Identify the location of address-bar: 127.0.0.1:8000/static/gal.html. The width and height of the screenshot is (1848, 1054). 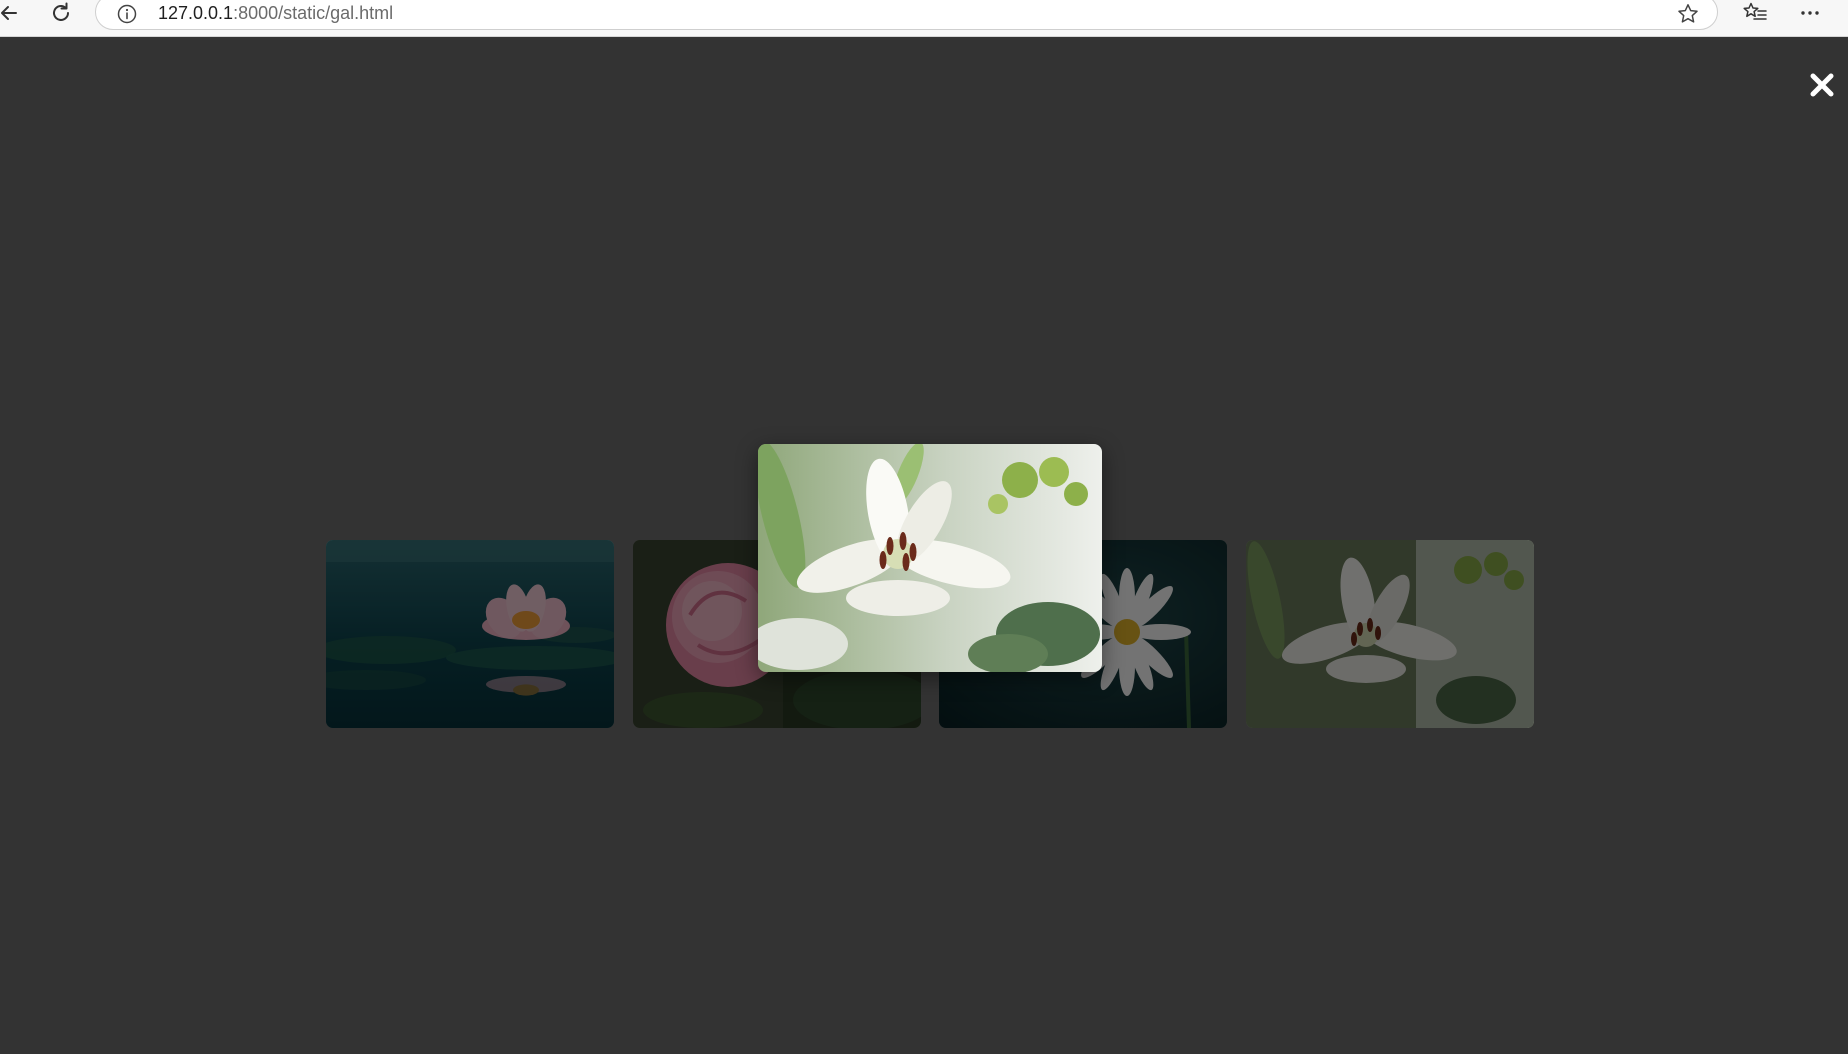
(906, 15).